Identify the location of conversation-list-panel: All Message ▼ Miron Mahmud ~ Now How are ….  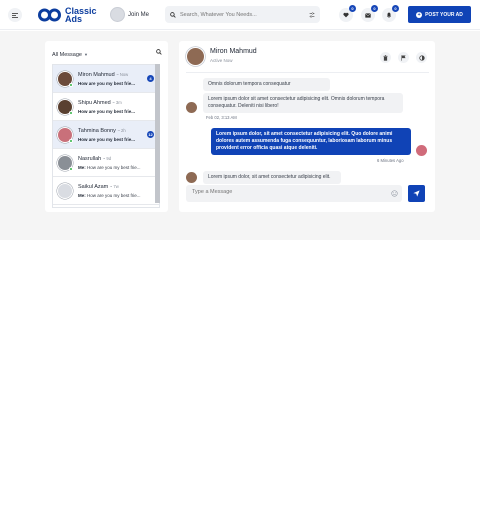
(106, 126).